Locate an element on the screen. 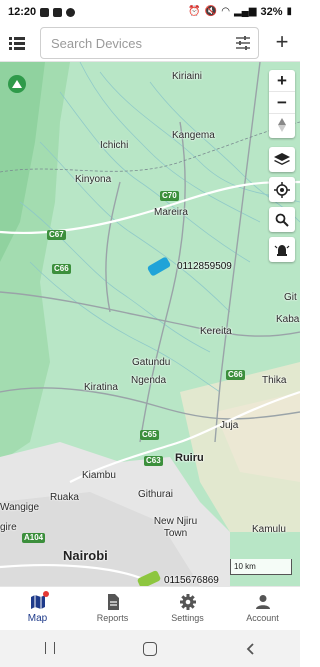 The image size is (320, 667). place-label: Wangige is located at coordinates (20, 507).